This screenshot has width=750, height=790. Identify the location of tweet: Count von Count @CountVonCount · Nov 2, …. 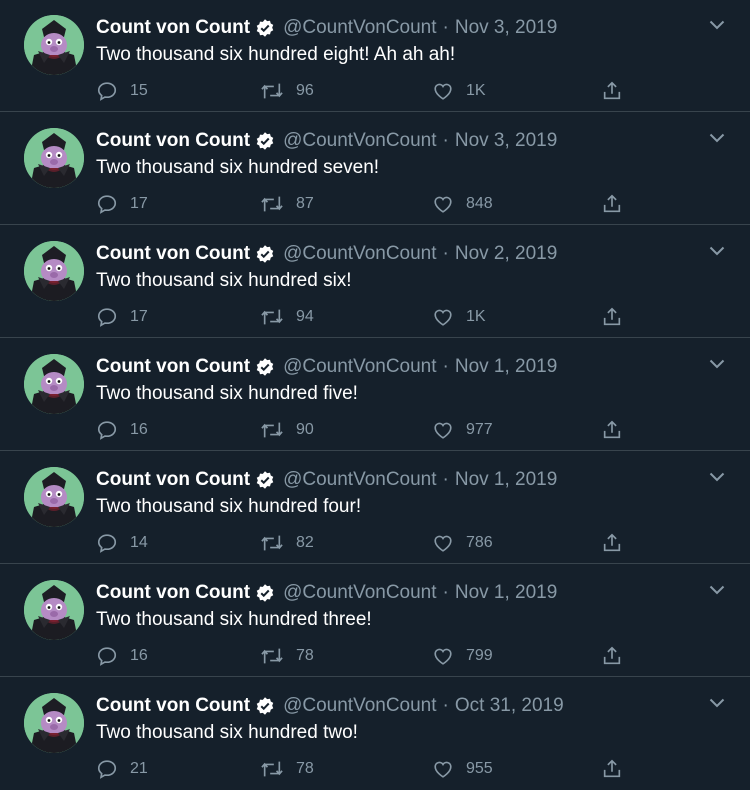
(375, 282).